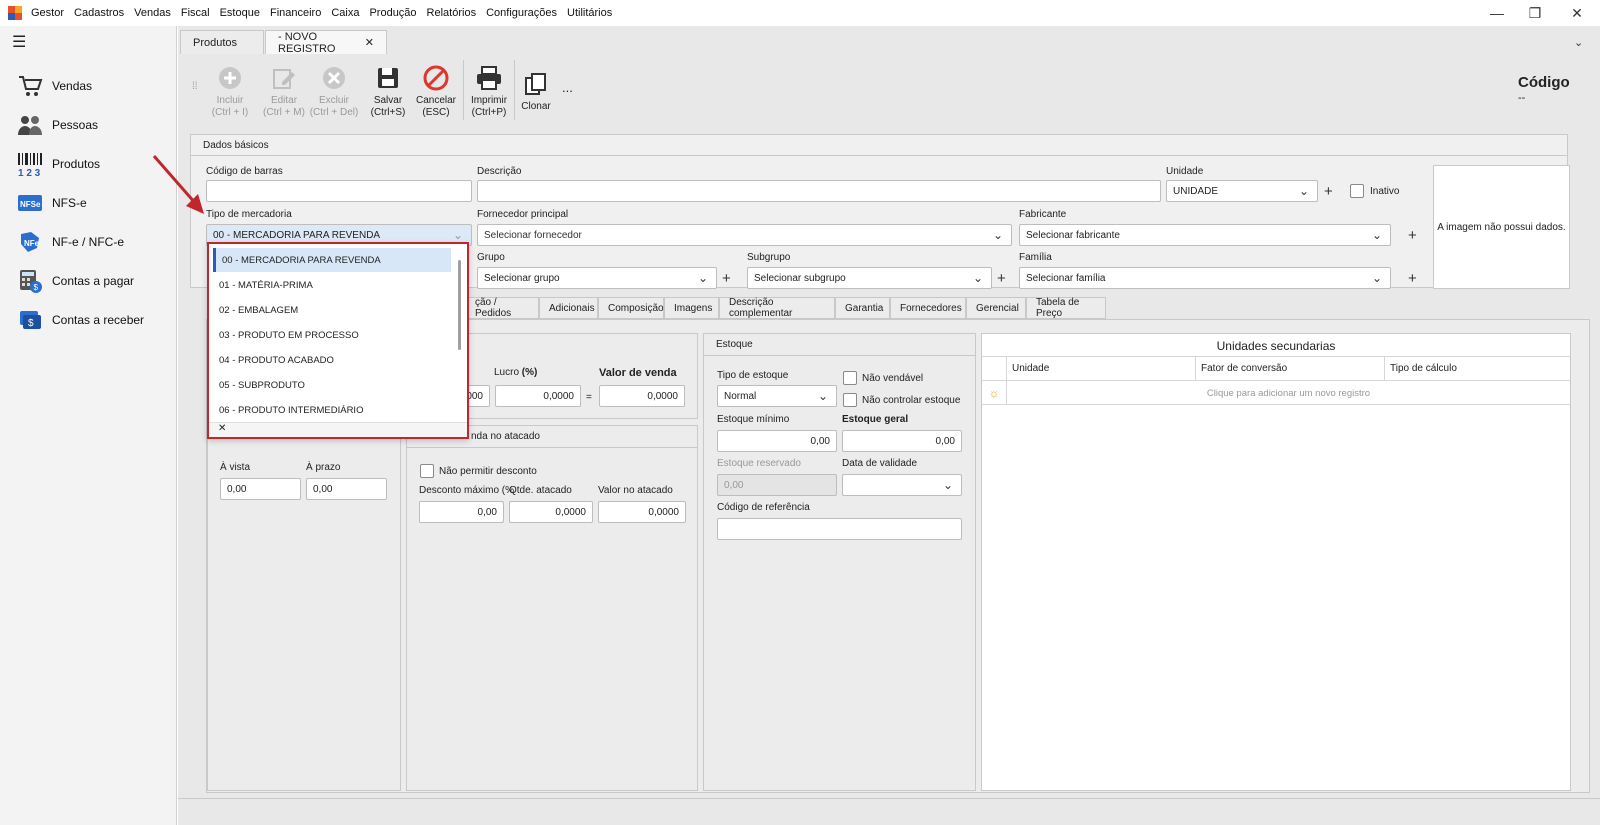  What do you see at coordinates (489, 112) in the screenshot?
I see `imprimir-shortcut: (Ctrl+P)` at bounding box center [489, 112].